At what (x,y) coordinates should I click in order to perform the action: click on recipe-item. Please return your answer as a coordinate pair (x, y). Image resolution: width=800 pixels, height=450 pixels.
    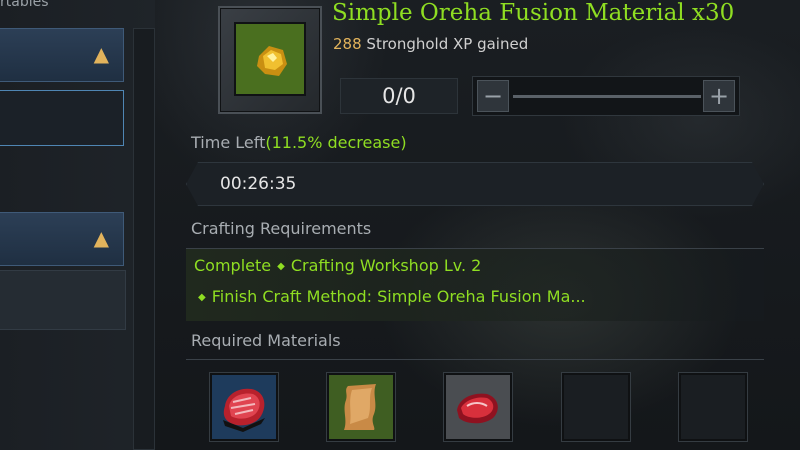
    Looking at the image, I should click on (63, 300).